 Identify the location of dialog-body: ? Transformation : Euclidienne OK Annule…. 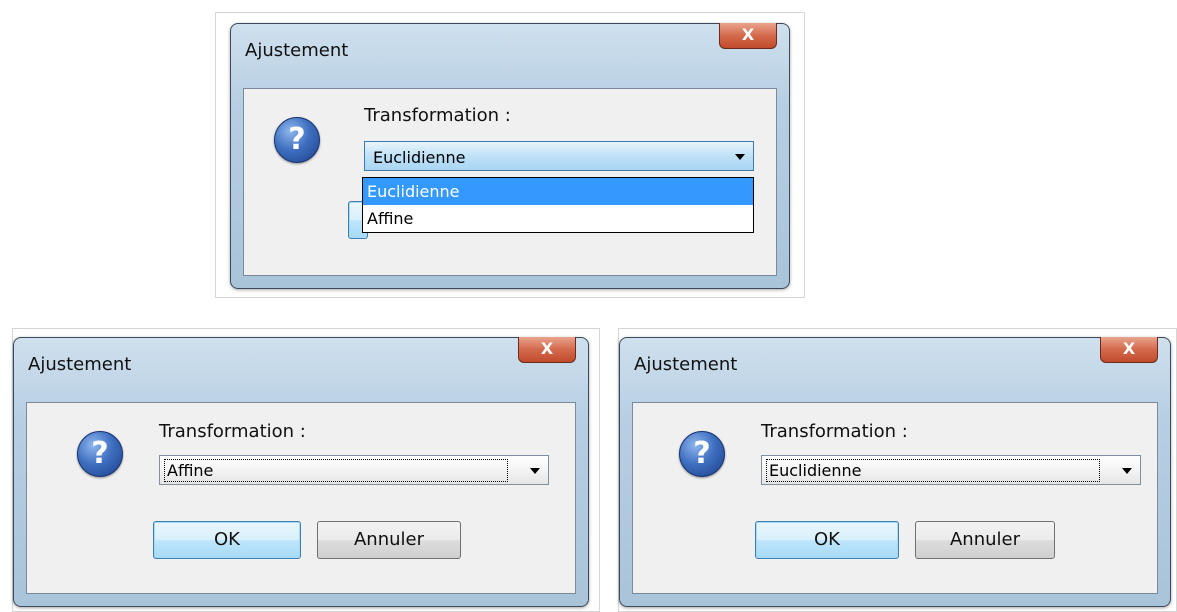
(895, 498).